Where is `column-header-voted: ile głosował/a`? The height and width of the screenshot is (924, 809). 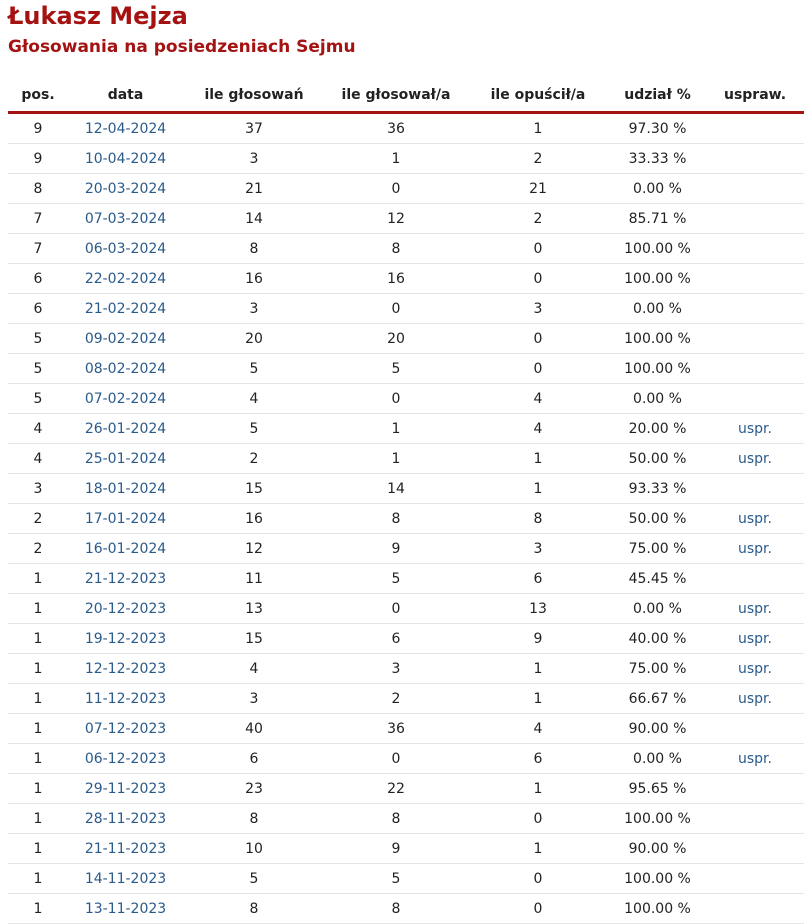
column-header-voted: ile głosował/a is located at coordinates (396, 96).